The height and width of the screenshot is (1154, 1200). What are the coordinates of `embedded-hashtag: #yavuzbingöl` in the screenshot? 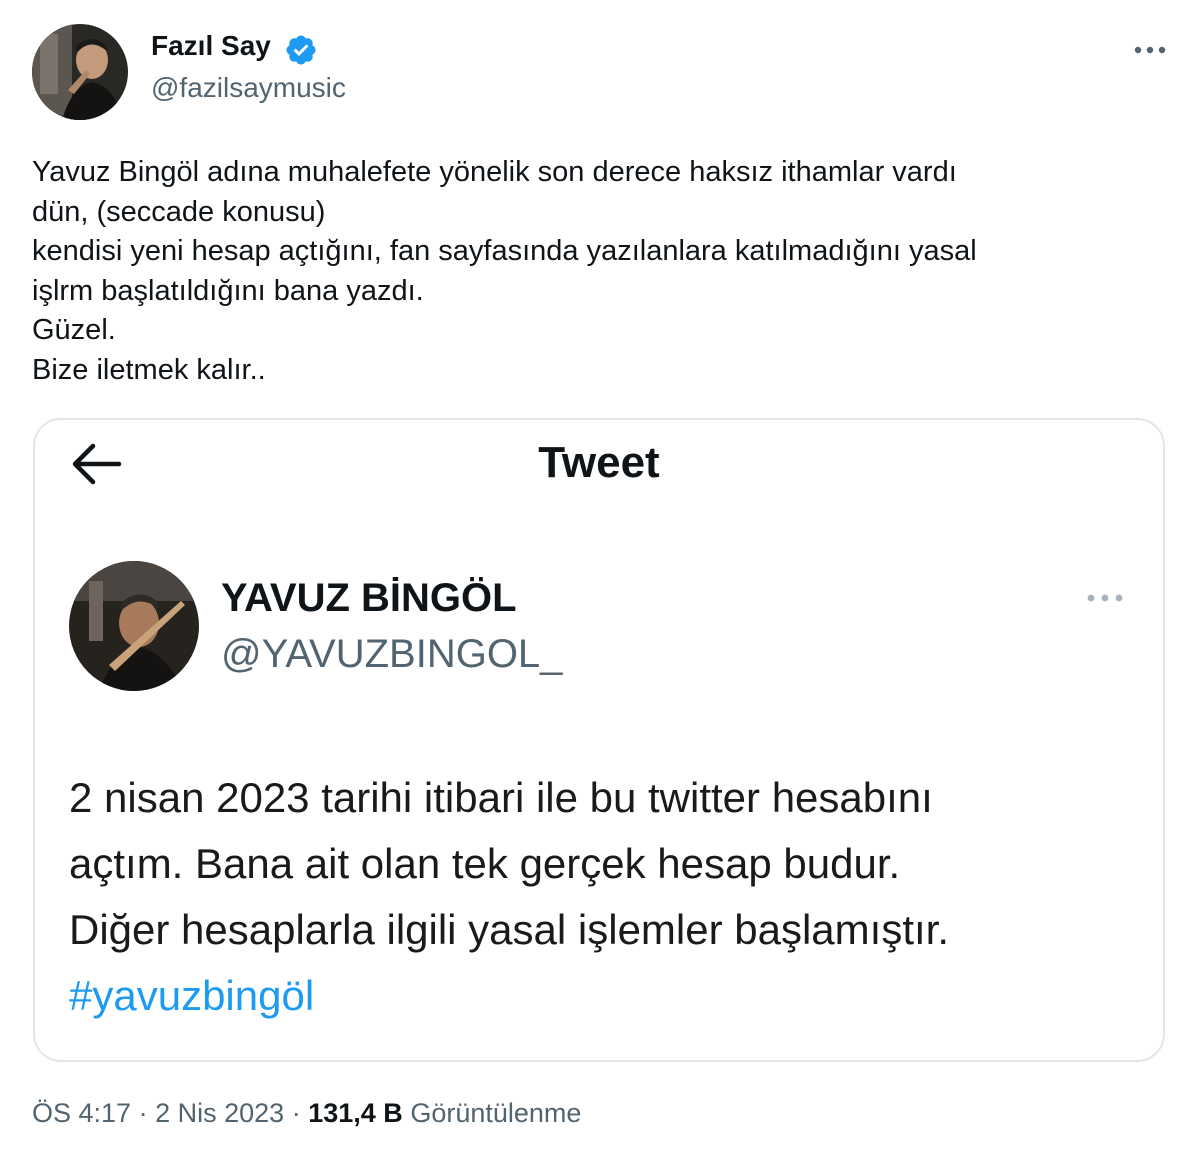 It's located at (192, 995).